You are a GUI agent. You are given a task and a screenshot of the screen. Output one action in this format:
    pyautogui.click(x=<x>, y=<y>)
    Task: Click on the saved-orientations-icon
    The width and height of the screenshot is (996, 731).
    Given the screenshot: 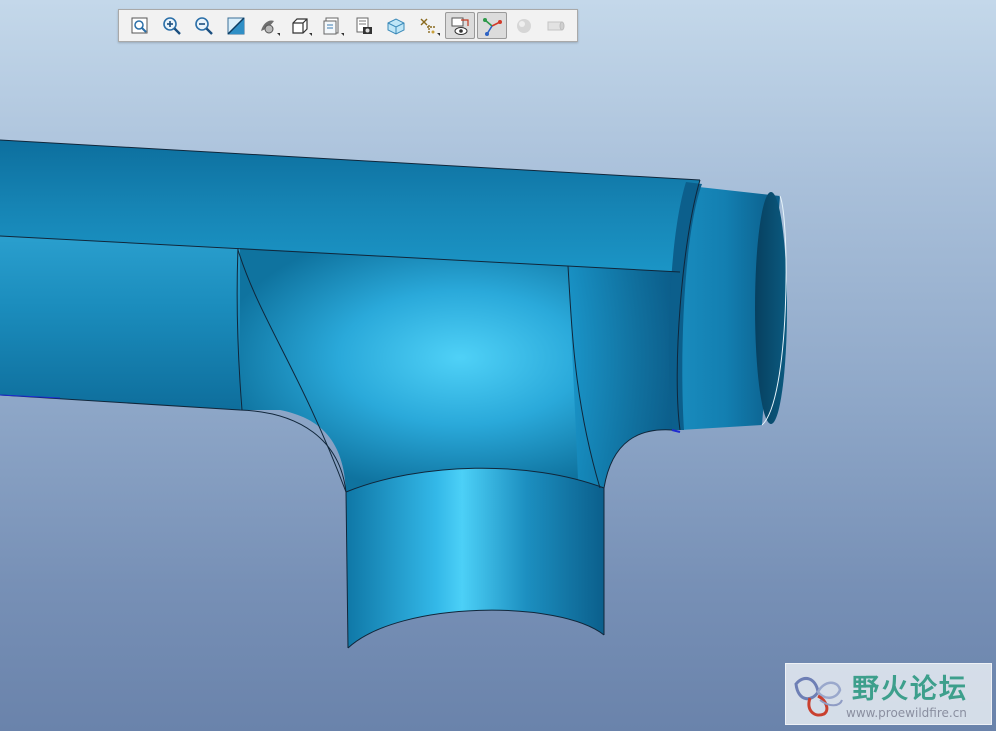 What is the action you would take?
    pyautogui.click(x=300, y=25)
    